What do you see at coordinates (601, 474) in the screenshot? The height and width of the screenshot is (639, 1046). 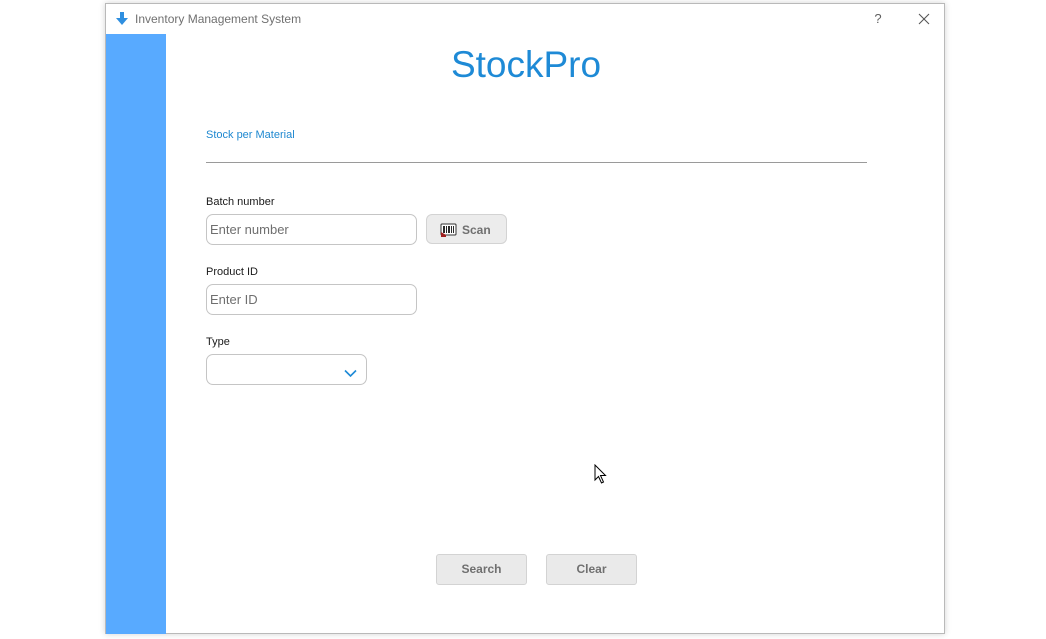 I see `mouse-pointer-icon` at bounding box center [601, 474].